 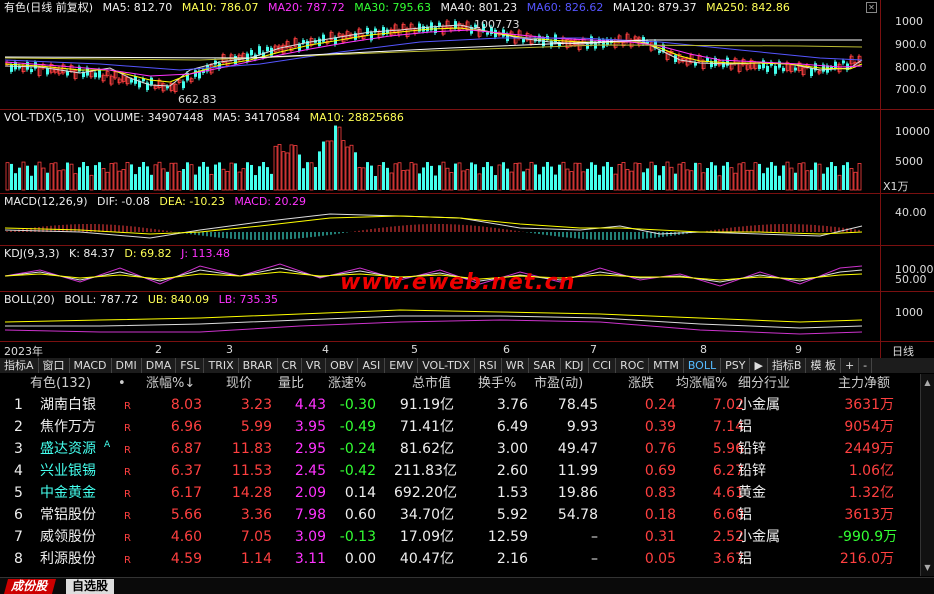 What do you see at coordinates (575, 365) in the screenshot?
I see `tab-item: KDJ` at bounding box center [575, 365].